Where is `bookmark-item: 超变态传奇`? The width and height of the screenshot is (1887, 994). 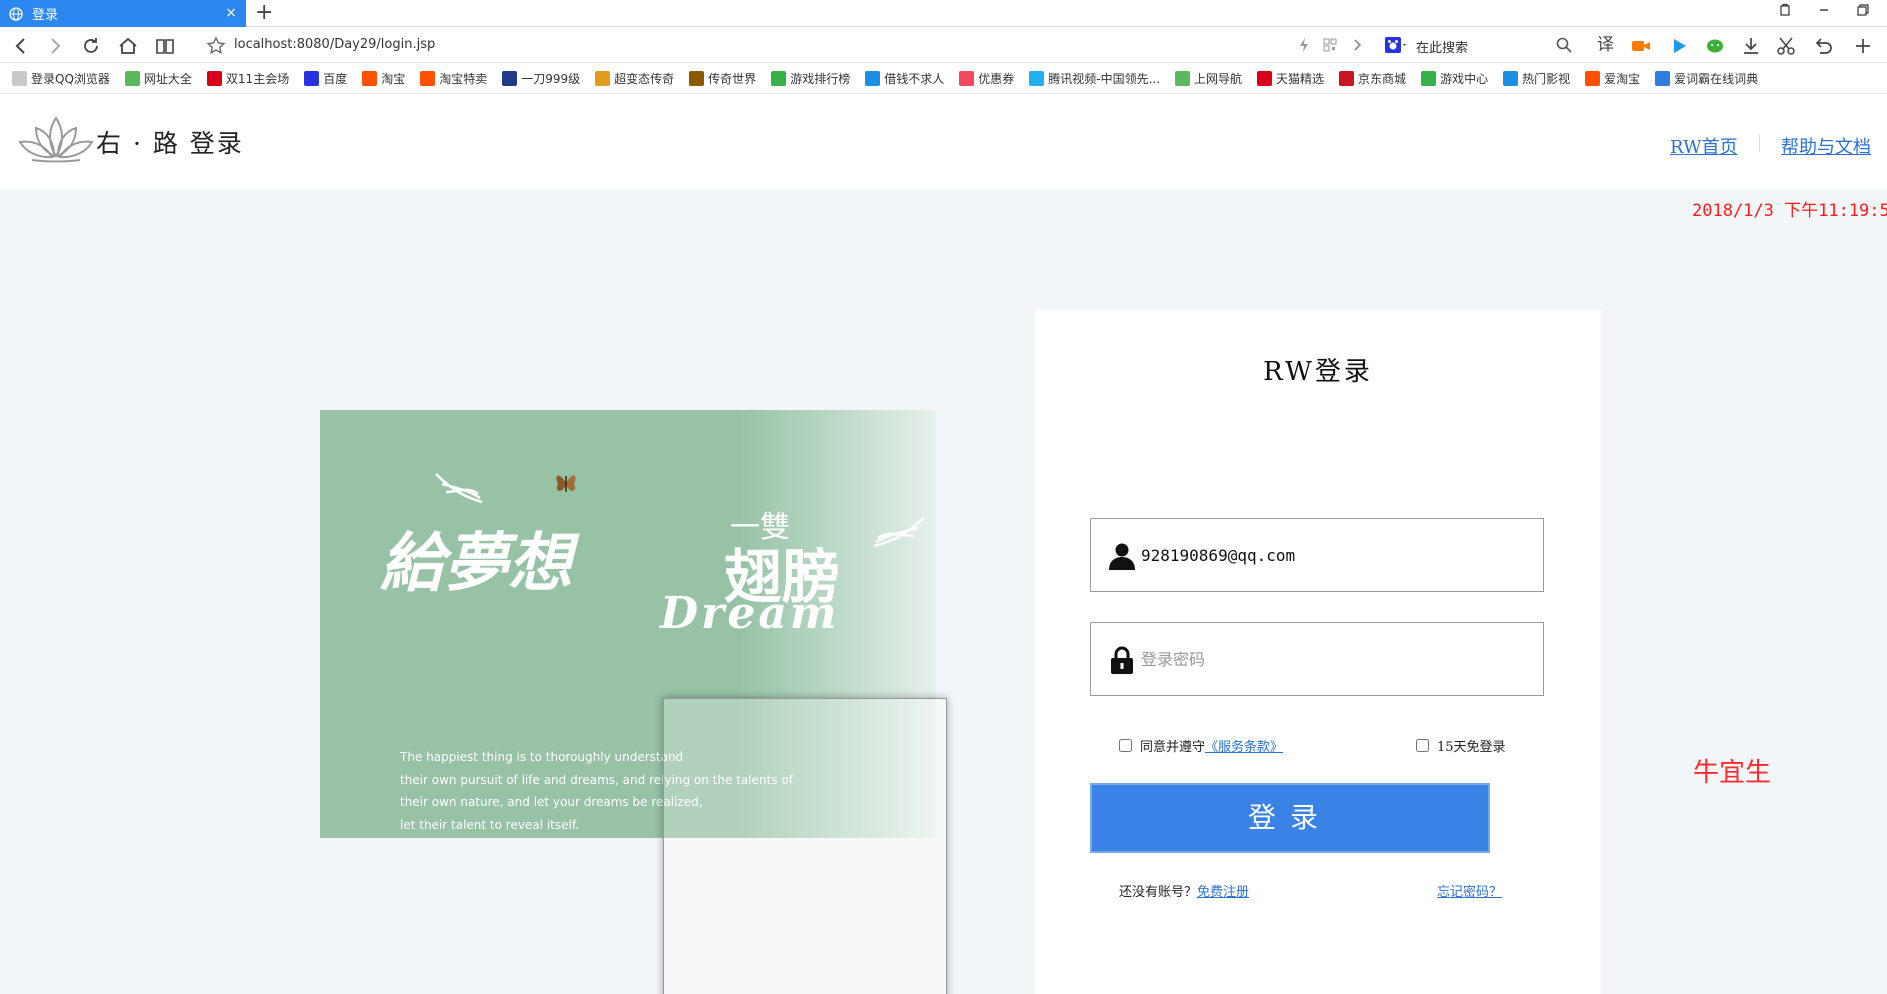
bookmark-item: 超变态传奇 is located at coordinates (634, 78).